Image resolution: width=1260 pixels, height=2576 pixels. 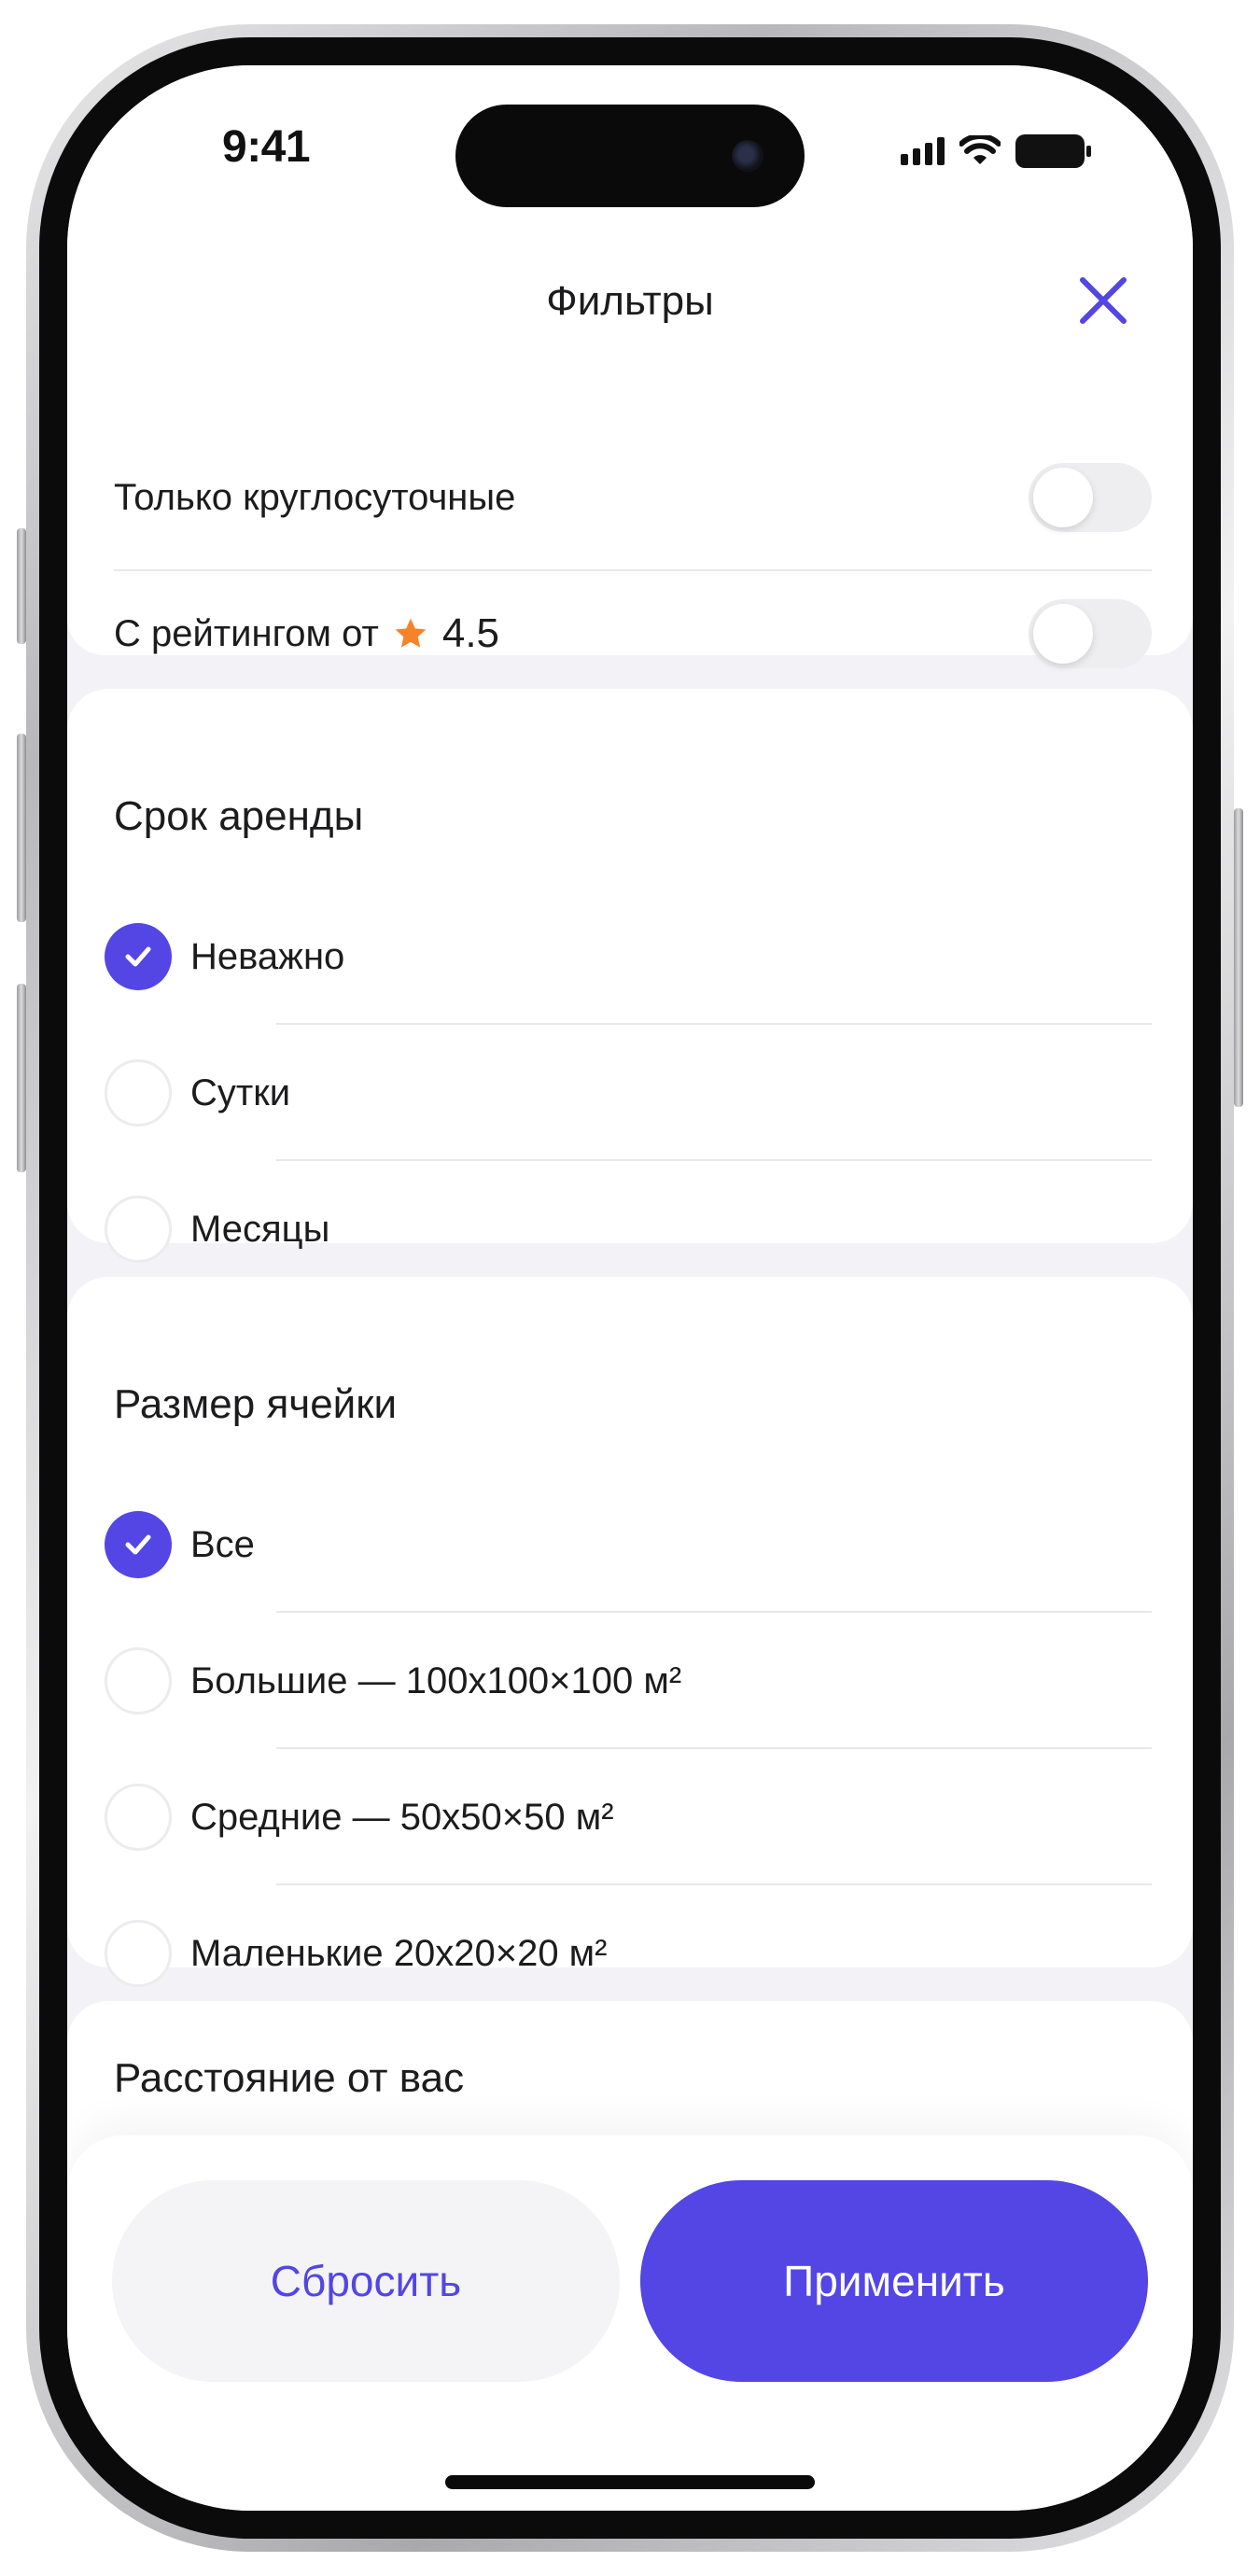 I want to click on size-option-label: Маленькие 20х20×20 м², so click(x=399, y=1953).